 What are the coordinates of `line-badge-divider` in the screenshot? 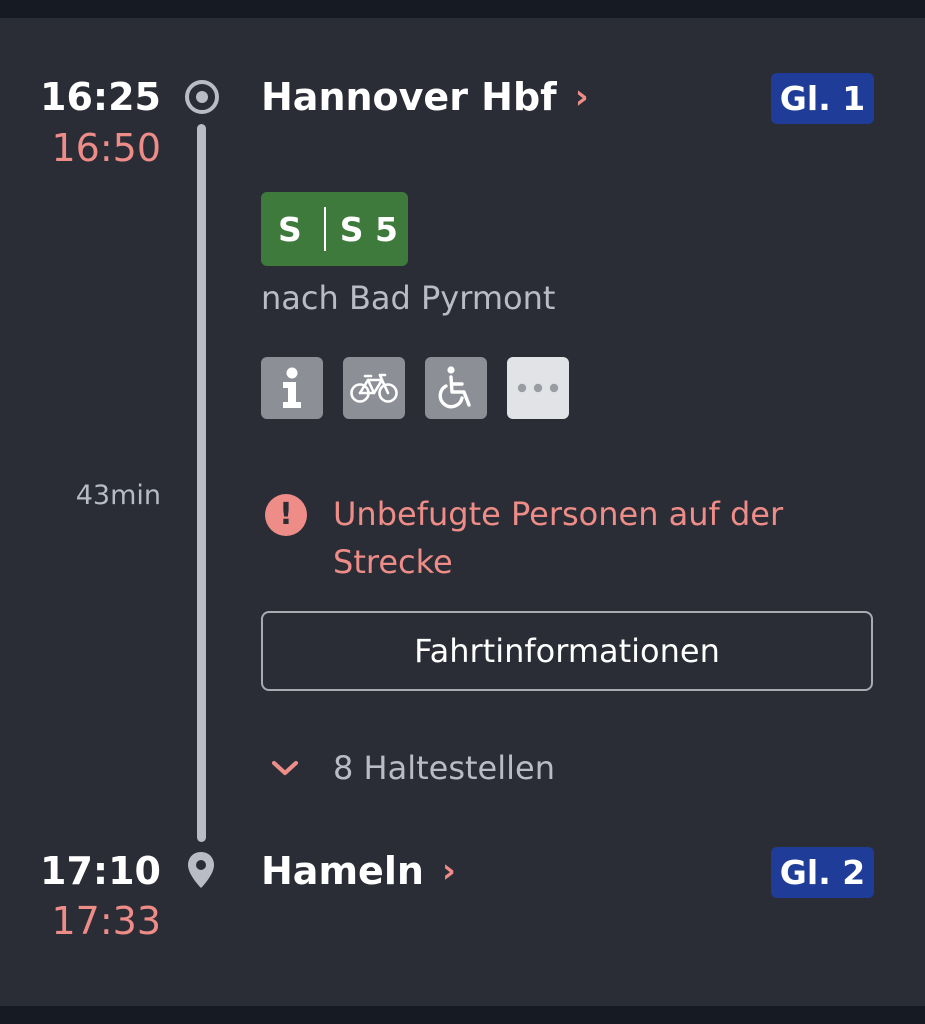 It's located at (324, 229).